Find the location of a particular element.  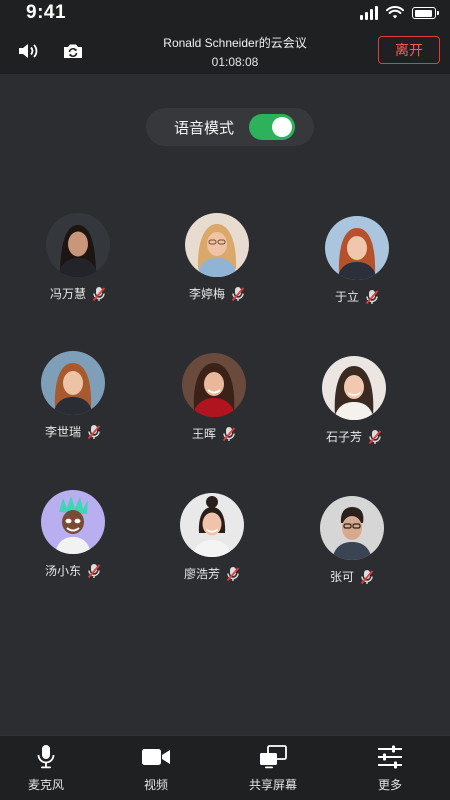

participant-tile: 王晖 is located at coordinates (214, 397).